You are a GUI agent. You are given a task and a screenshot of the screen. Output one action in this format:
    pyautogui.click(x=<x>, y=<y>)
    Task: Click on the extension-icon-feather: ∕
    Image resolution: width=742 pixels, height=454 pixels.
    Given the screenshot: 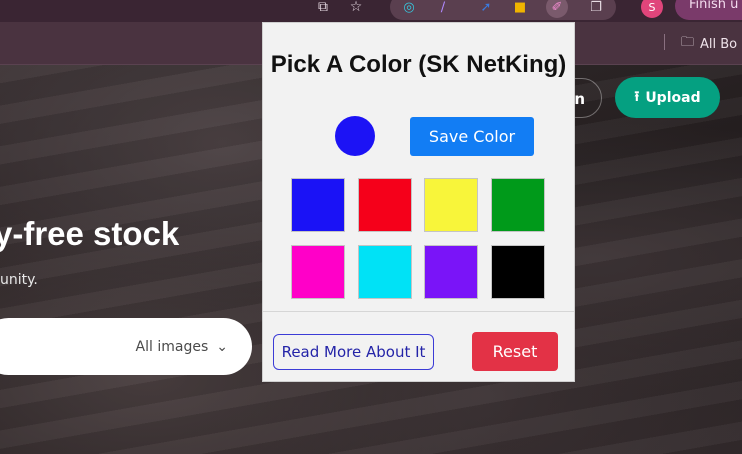 What is the action you would take?
    pyautogui.click(x=443, y=9)
    